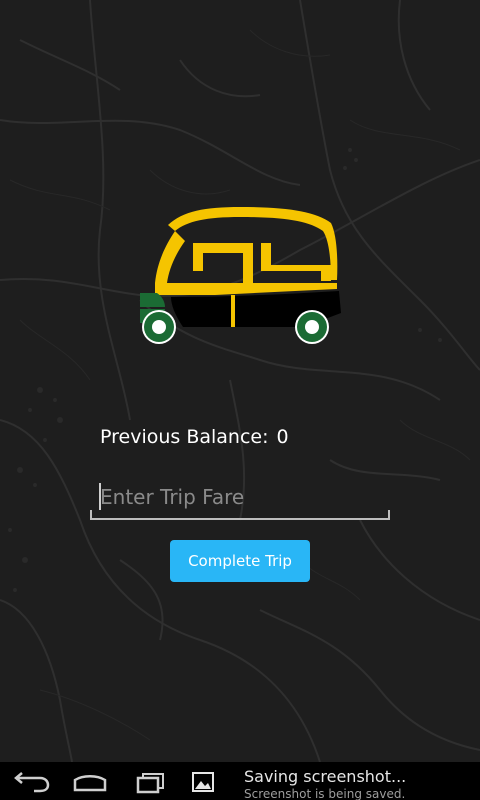 This screenshot has width=480, height=800. Describe the element at coordinates (91, 515) in the screenshot. I see `input-underline-left-tick` at that location.